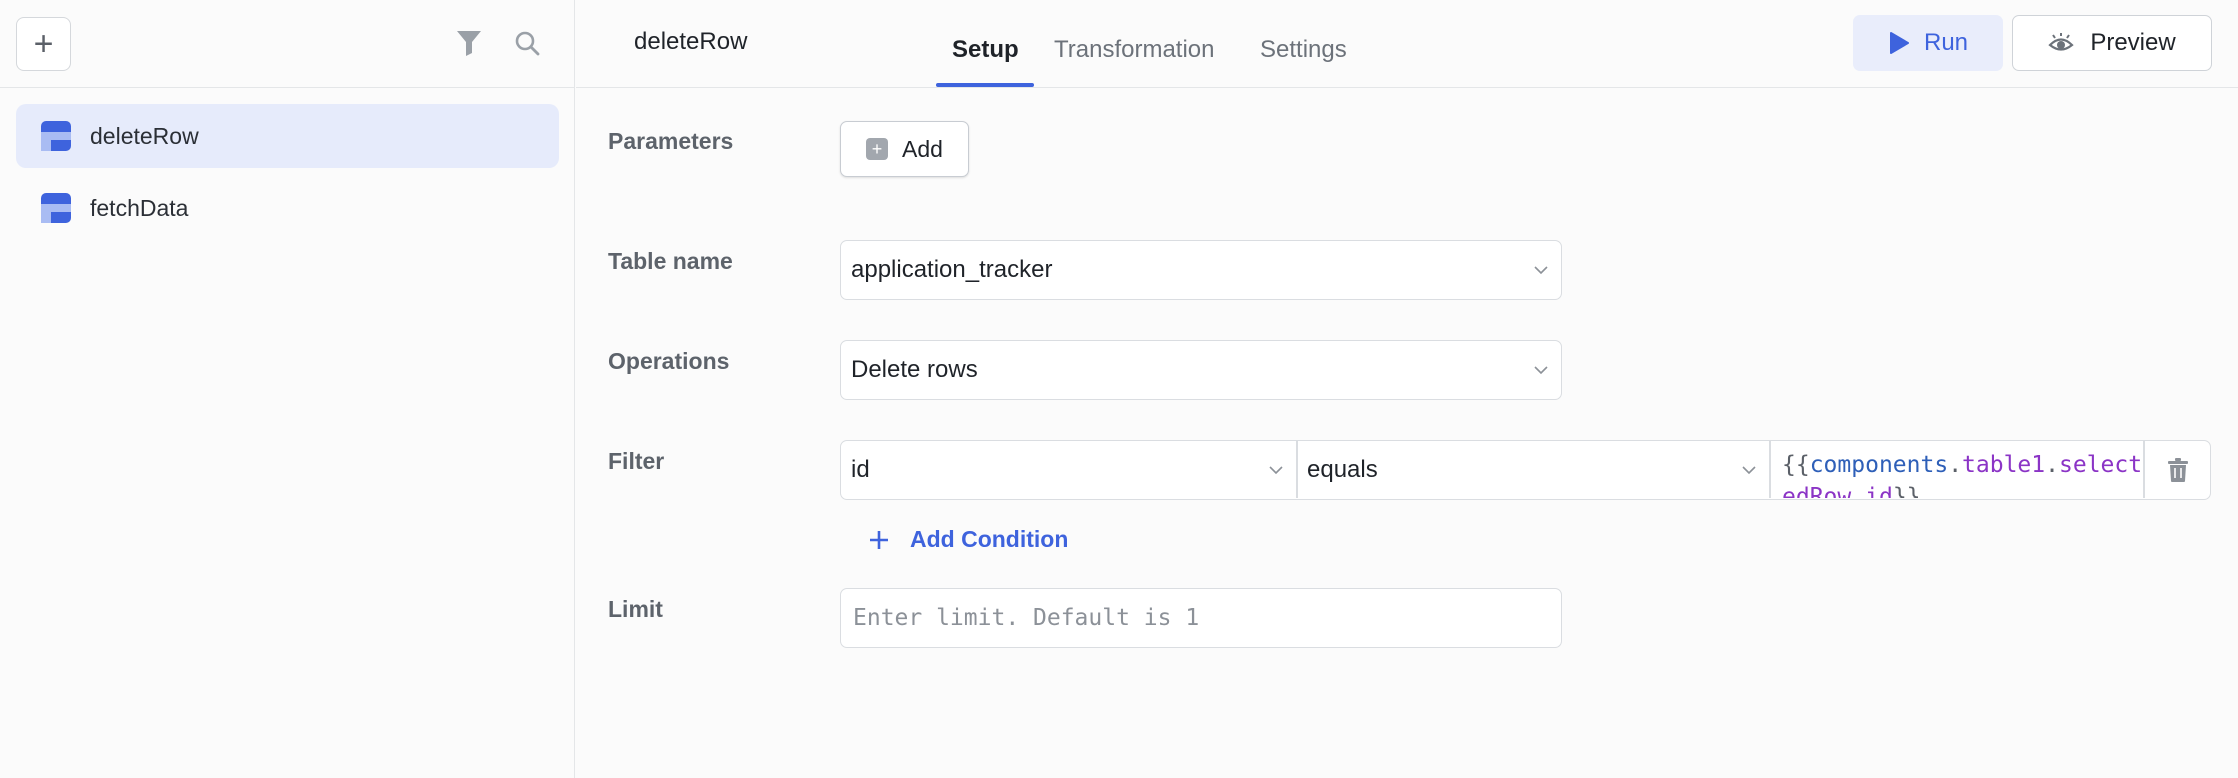 This screenshot has width=2238, height=778. I want to click on run-button: Run, so click(1928, 43).